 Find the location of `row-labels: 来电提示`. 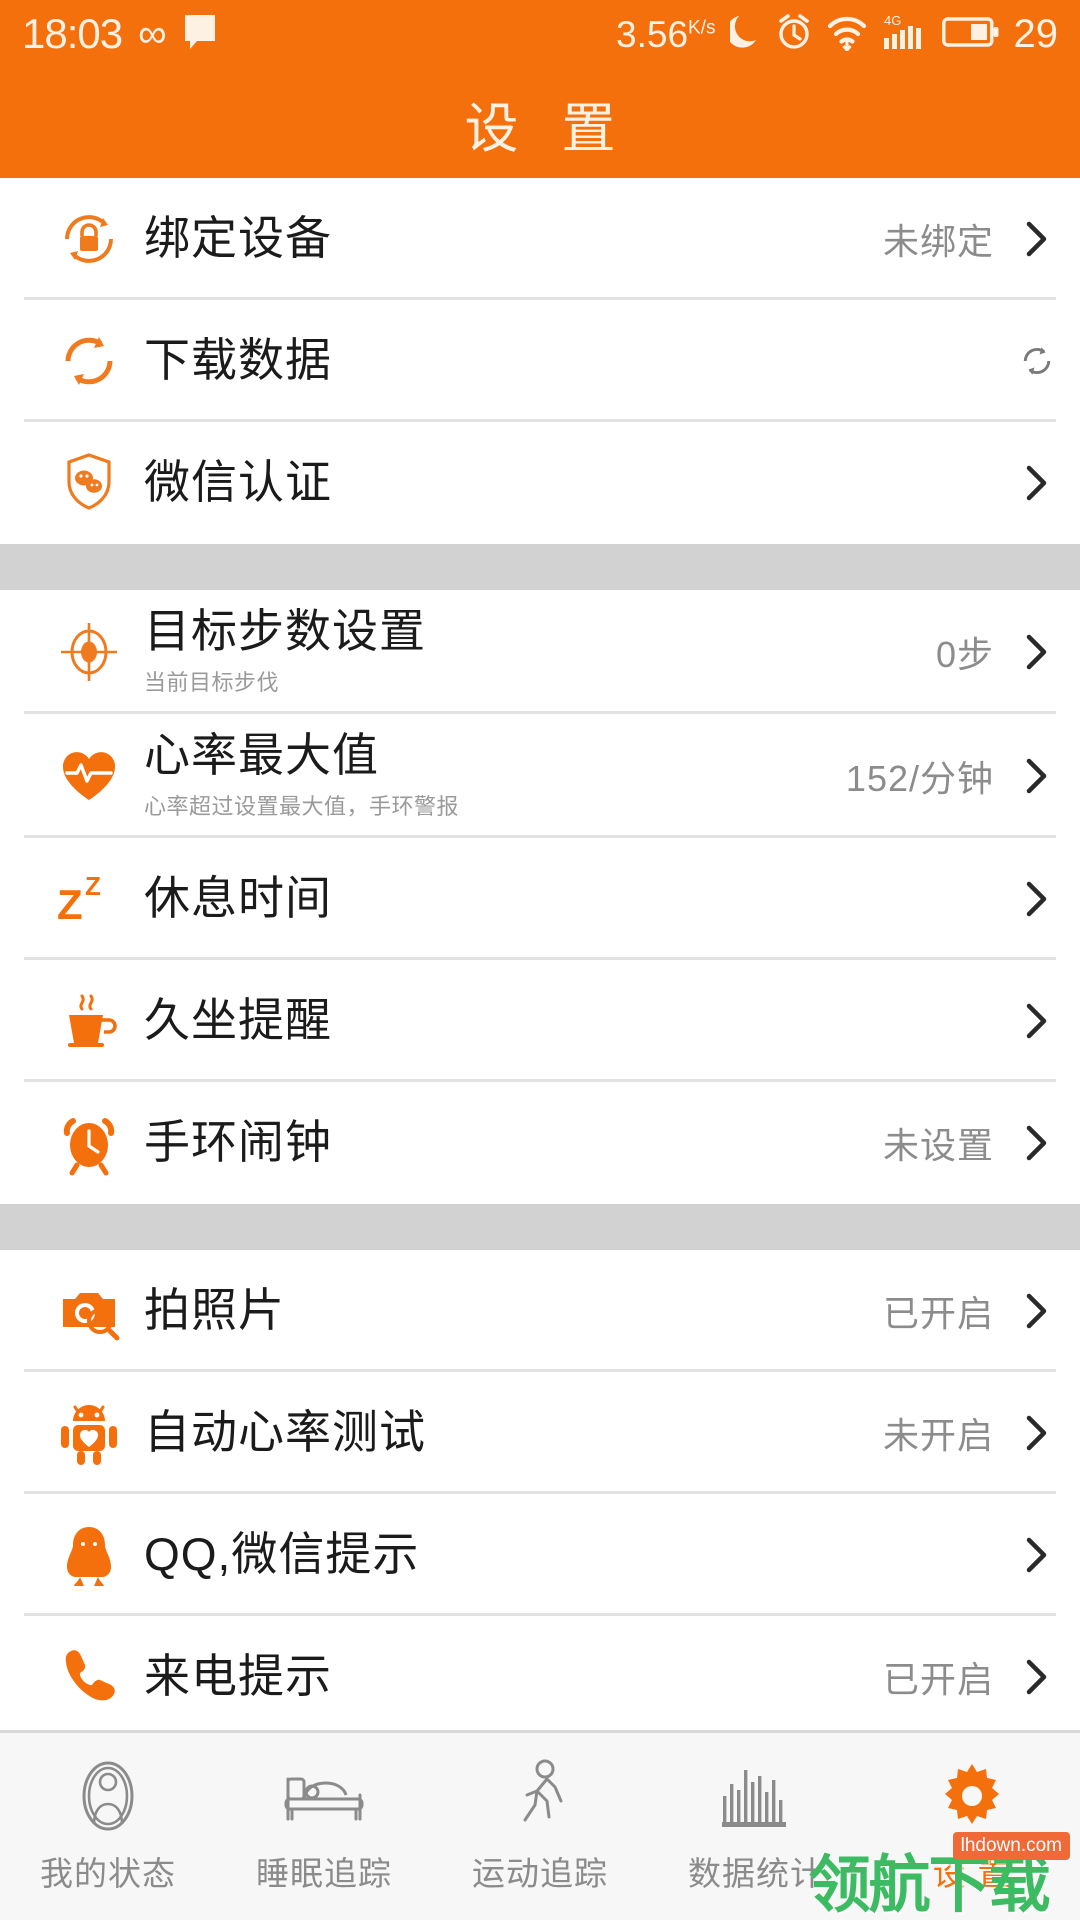

row-labels: 来电提示 is located at coordinates (238, 1676).